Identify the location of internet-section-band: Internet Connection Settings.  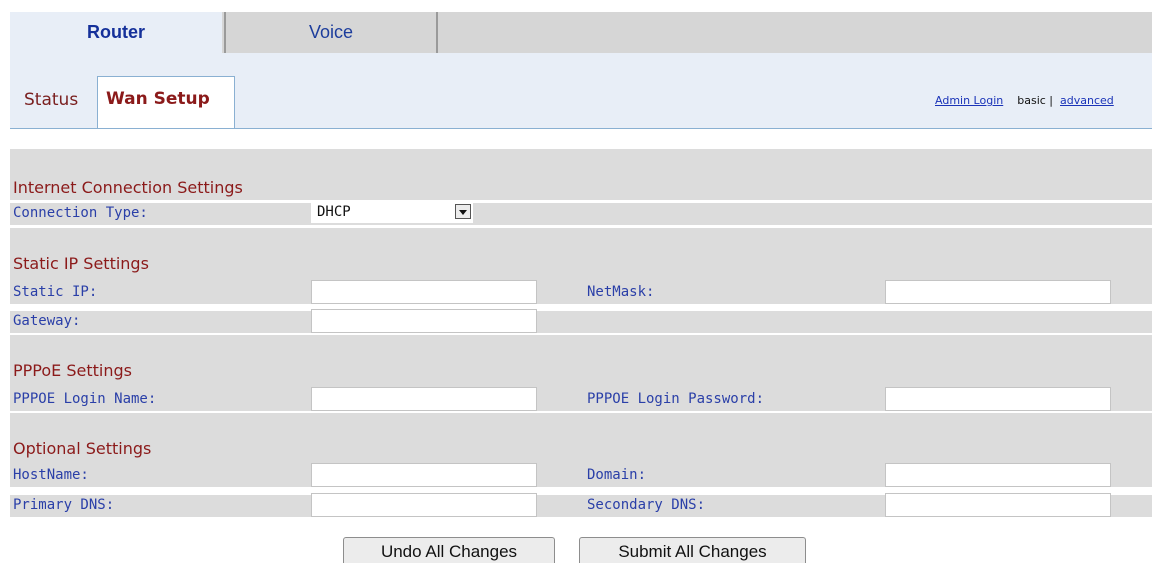
(581, 189).